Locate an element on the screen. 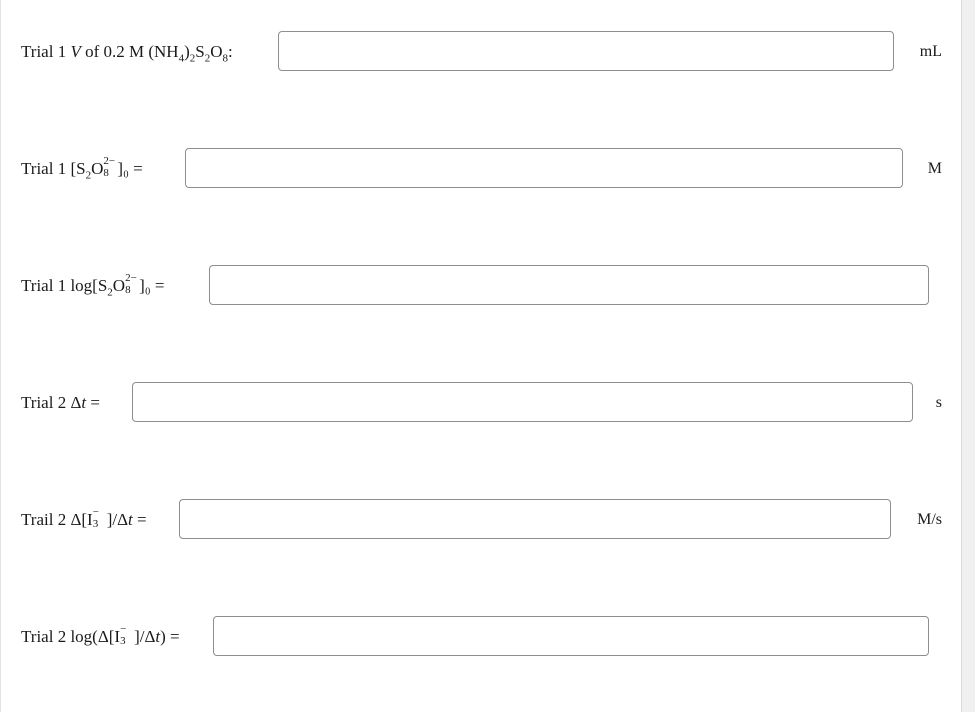  row-trial2-delta-t: Trial 2 Δt = s is located at coordinates (481, 403).